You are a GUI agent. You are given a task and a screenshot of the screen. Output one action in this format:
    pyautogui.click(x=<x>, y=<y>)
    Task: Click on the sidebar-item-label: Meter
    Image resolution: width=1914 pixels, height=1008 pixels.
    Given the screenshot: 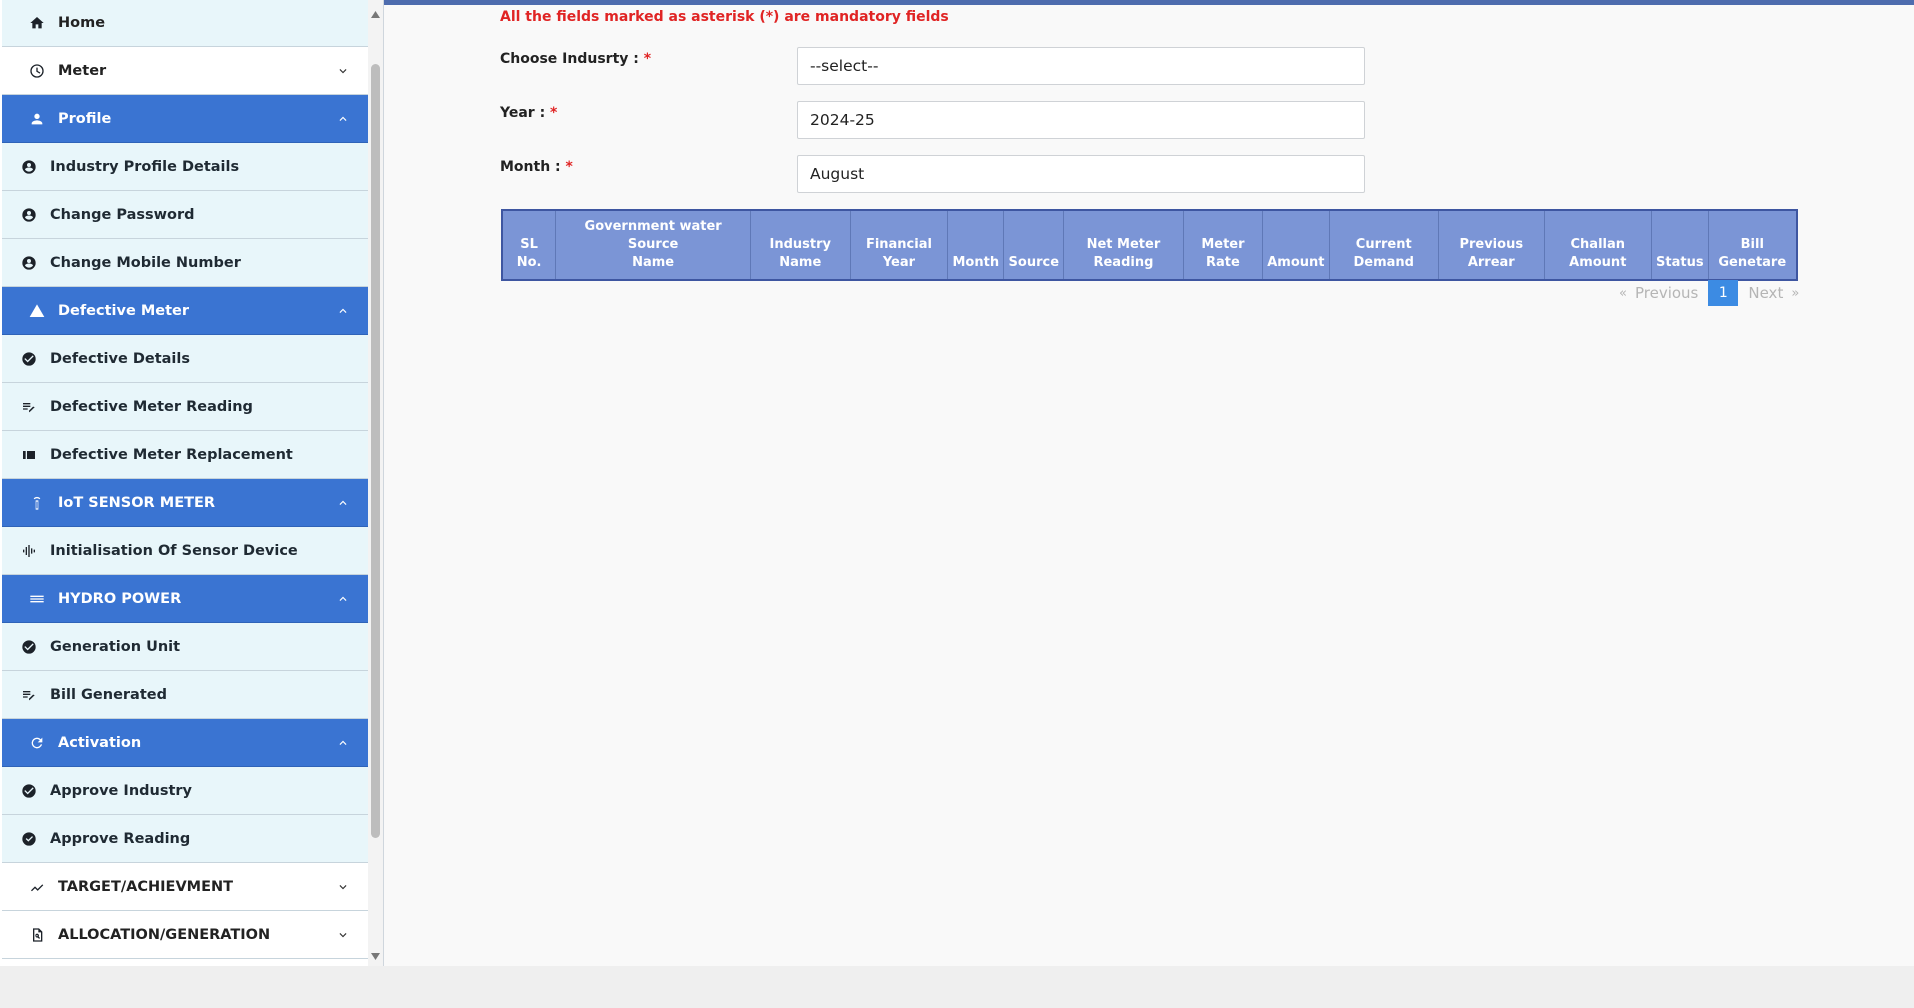 What is the action you would take?
    pyautogui.click(x=82, y=70)
    